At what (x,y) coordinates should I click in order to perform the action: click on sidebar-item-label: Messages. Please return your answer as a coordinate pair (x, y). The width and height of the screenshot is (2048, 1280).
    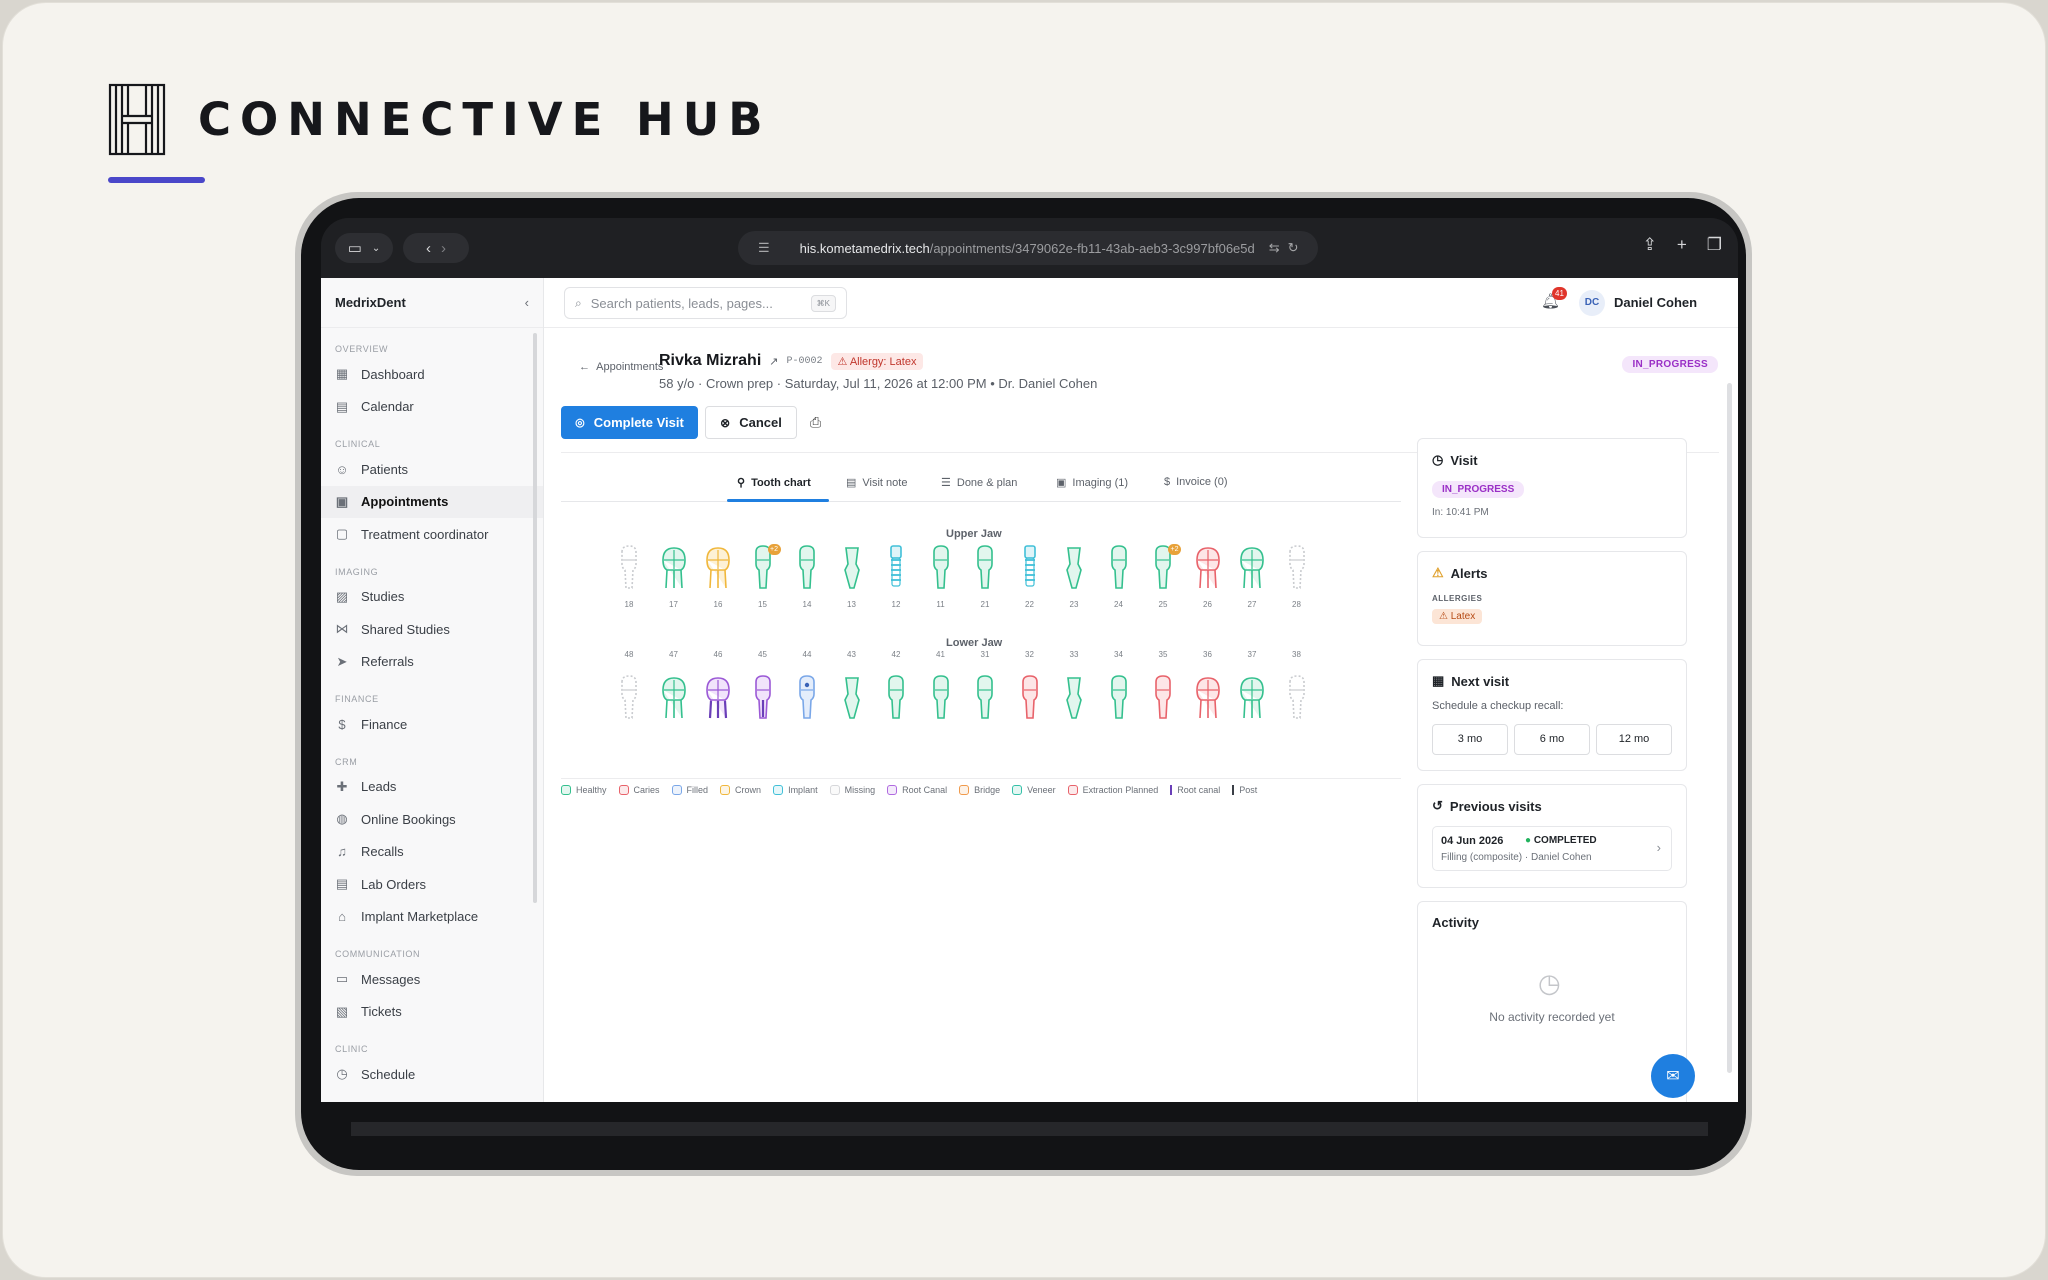
    Looking at the image, I should click on (391, 979).